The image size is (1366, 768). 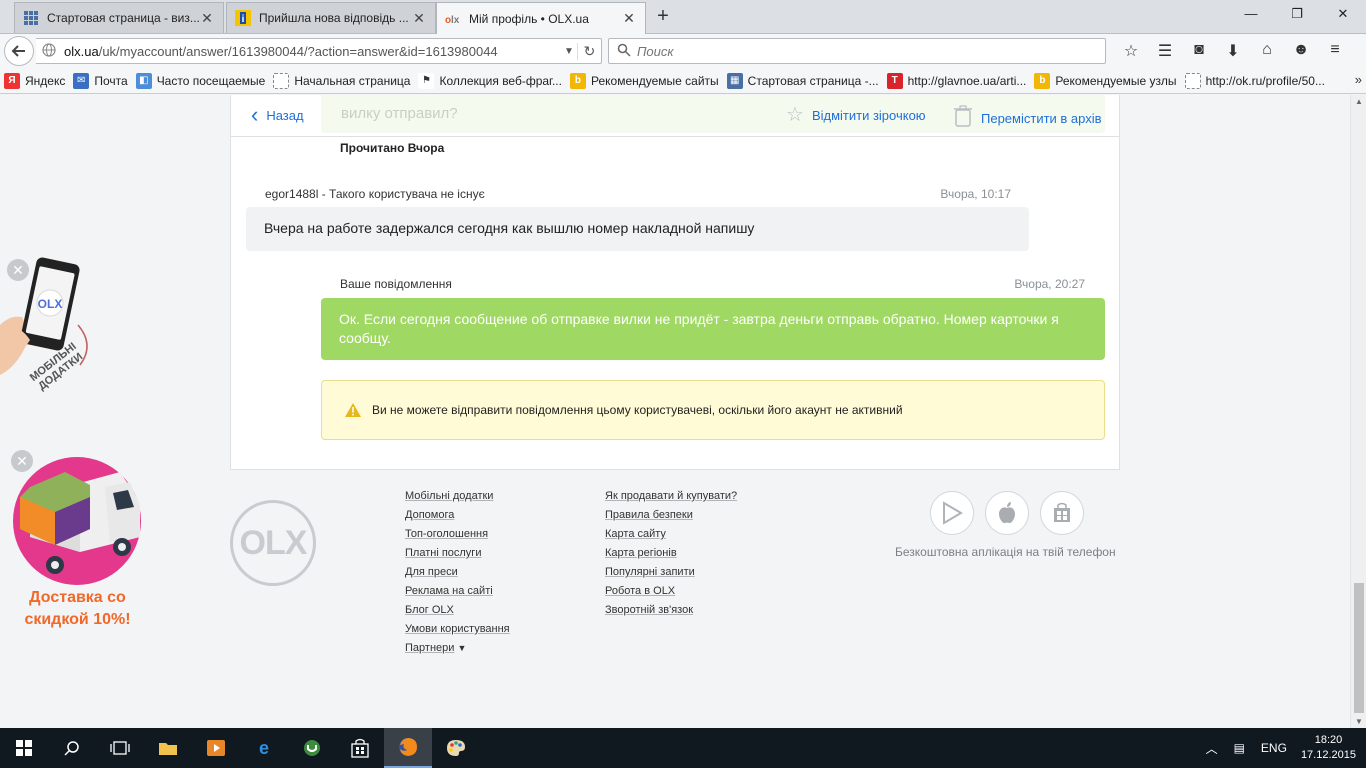 What do you see at coordinates (72, 748) in the screenshot?
I see `search-taskbar-button` at bounding box center [72, 748].